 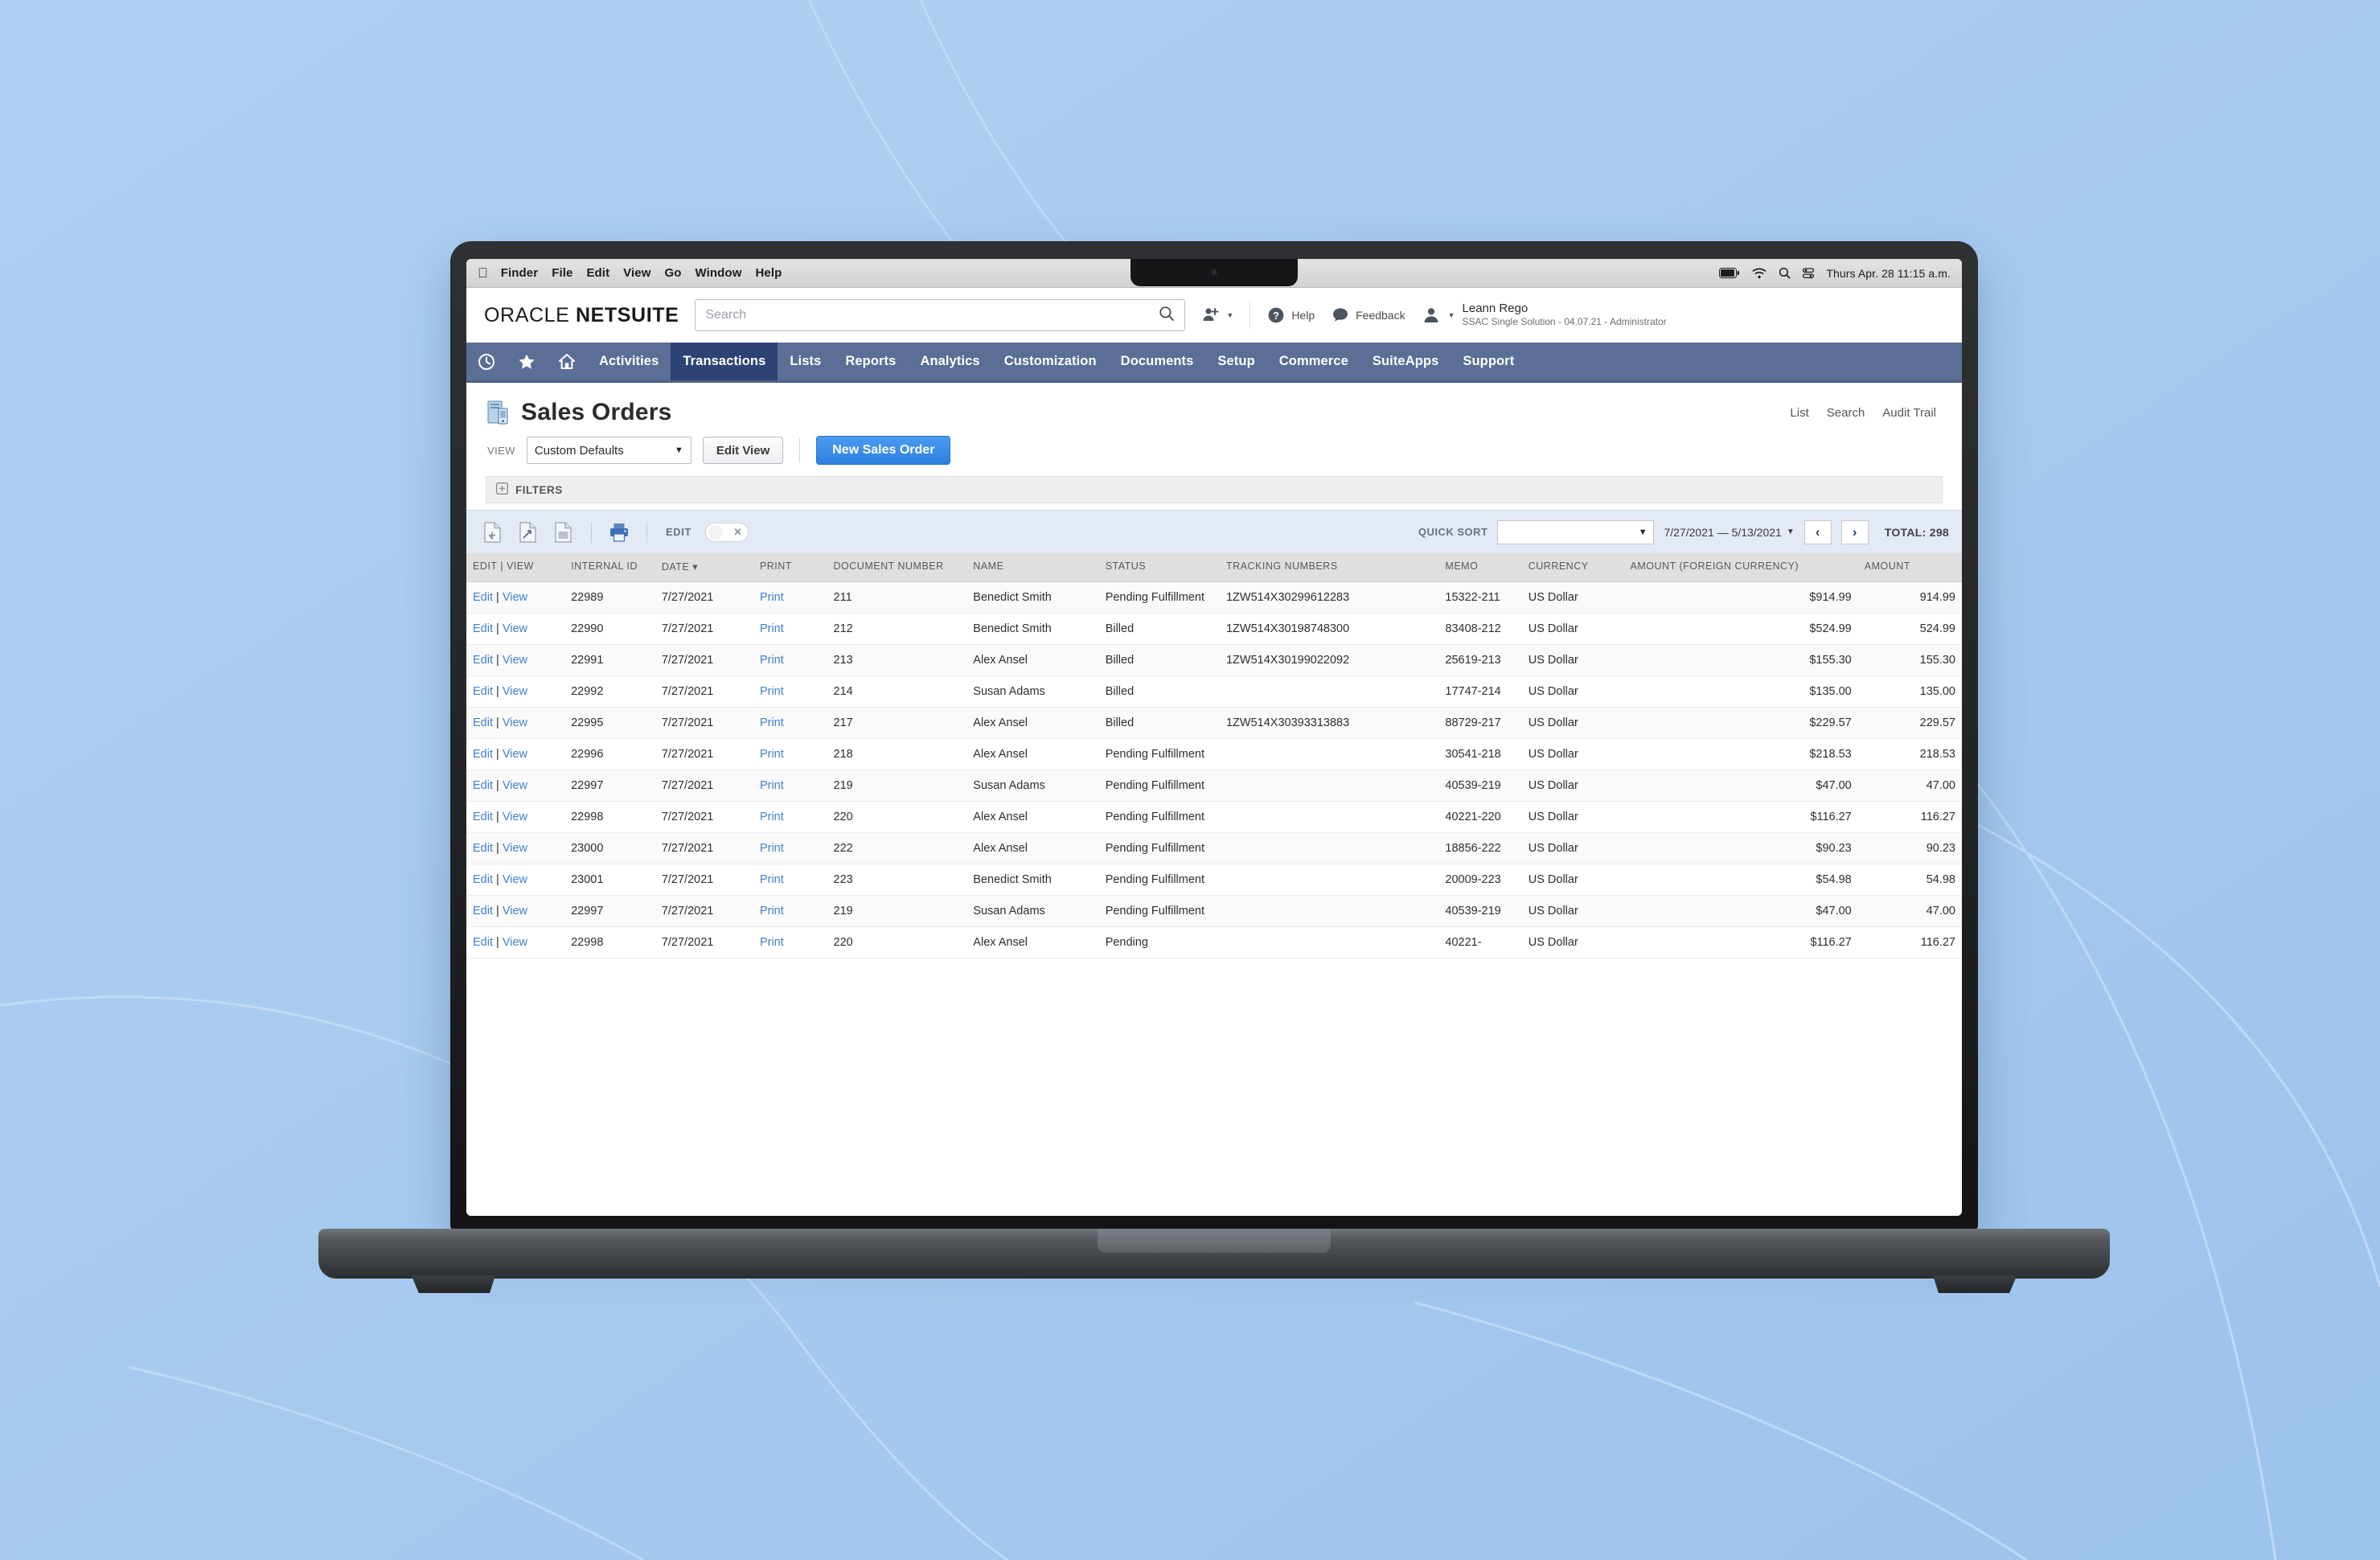 What do you see at coordinates (897, 567) in the screenshot?
I see `col-document-number: DOCUMENT NUMBER` at bounding box center [897, 567].